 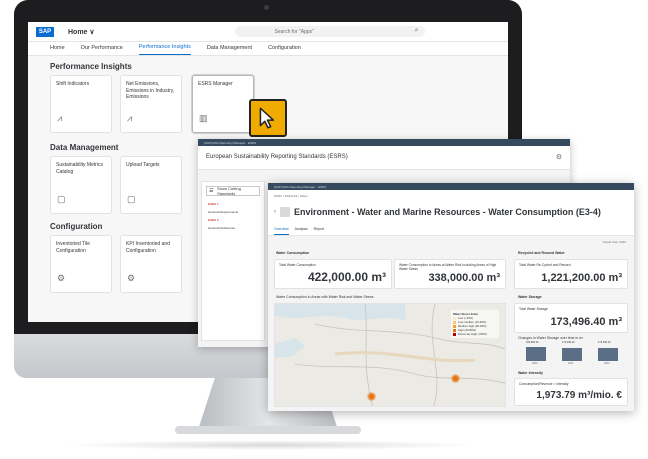 I want to click on tab-overview: Overview, so click(x=281, y=229).